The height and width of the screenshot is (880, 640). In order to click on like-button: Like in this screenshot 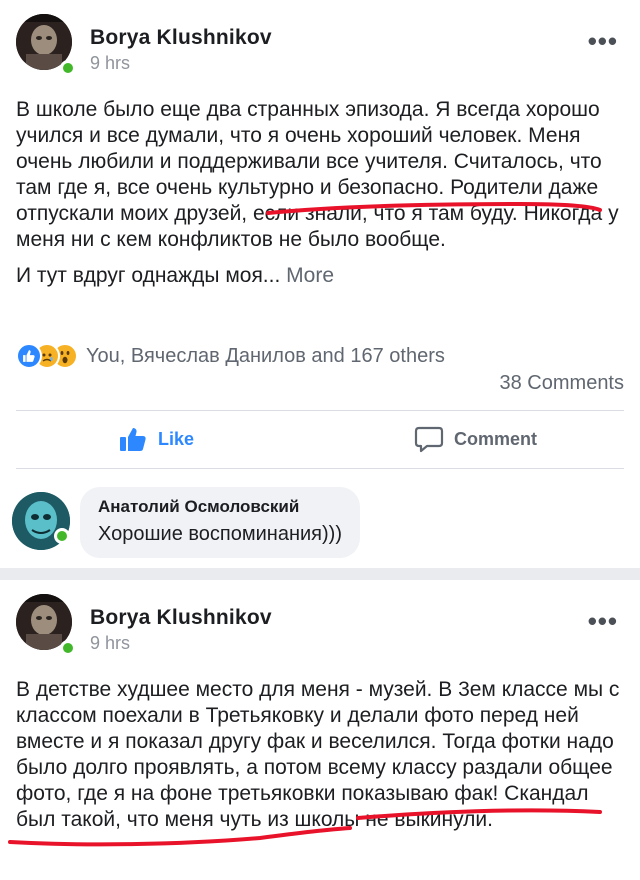, I will do `click(156, 439)`.